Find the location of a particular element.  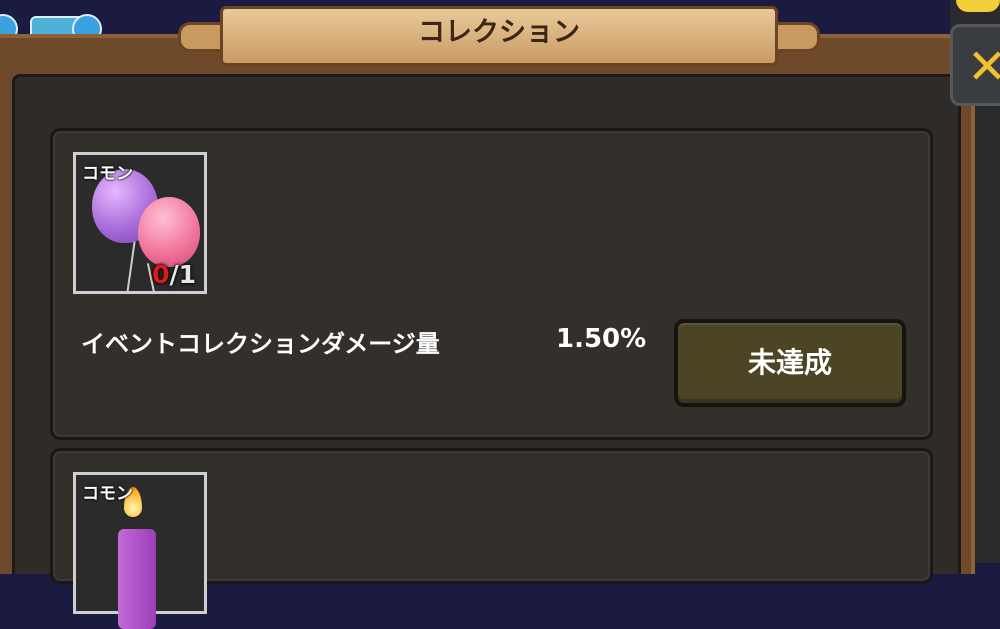

collection-item-slot: コモン 0/1 is located at coordinates (140, 223).